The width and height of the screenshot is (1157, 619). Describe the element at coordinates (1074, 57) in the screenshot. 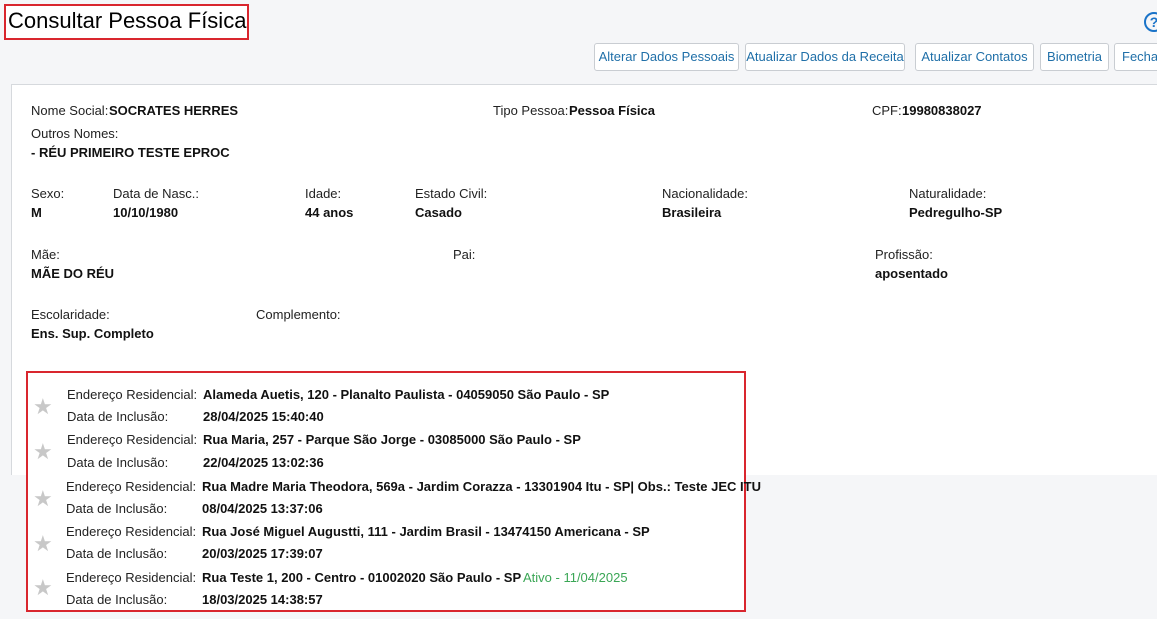

I see `biometria-button: Biometria` at that location.